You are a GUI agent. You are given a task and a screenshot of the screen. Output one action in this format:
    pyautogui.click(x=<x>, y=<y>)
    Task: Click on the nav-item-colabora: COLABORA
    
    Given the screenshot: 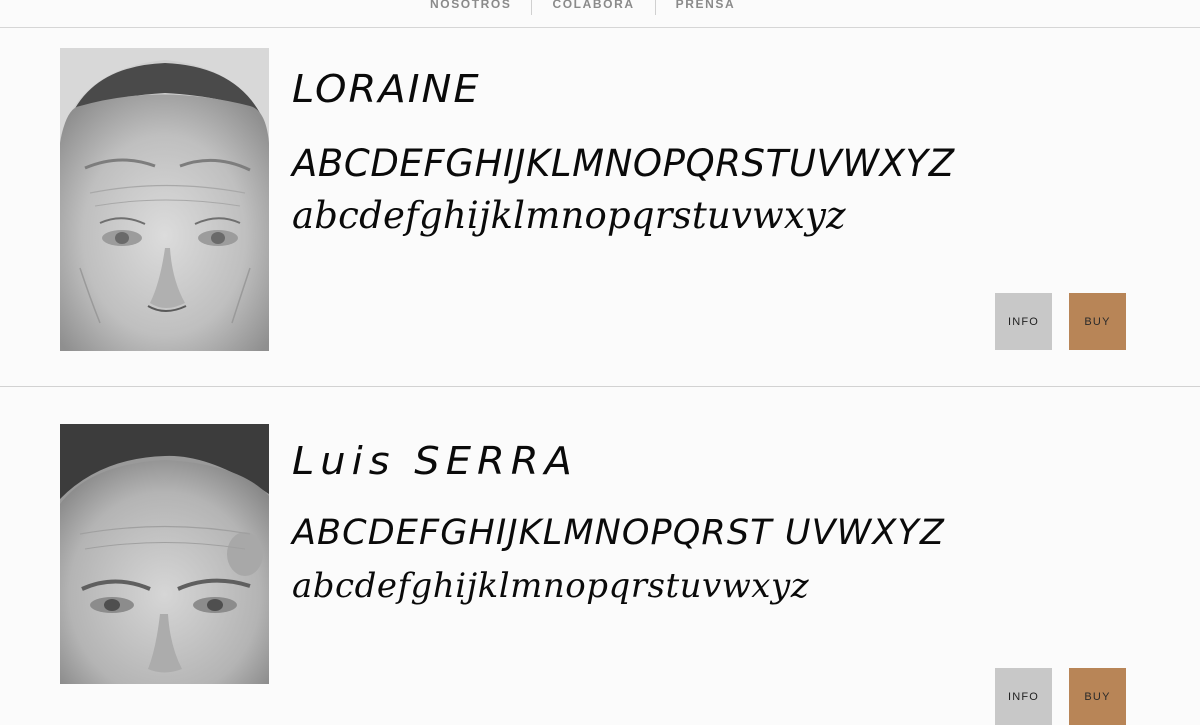 What is the action you would take?
    pyautogui.click(x=593, y=9)
    